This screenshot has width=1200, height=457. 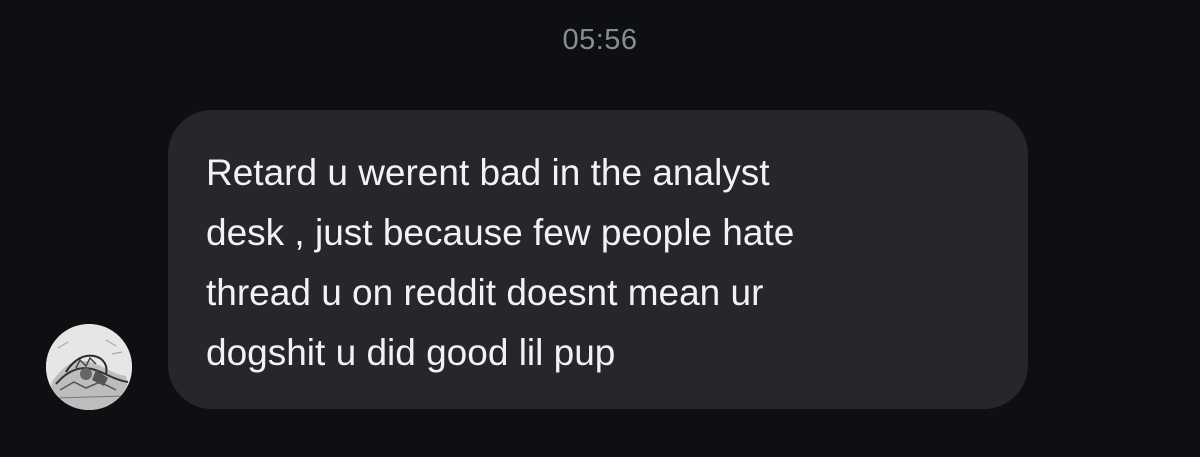 What do you see at coordinates (600, 40) in the screenshot?
I see `message-timestamp: 05:56` at bounding box center [600, 40].